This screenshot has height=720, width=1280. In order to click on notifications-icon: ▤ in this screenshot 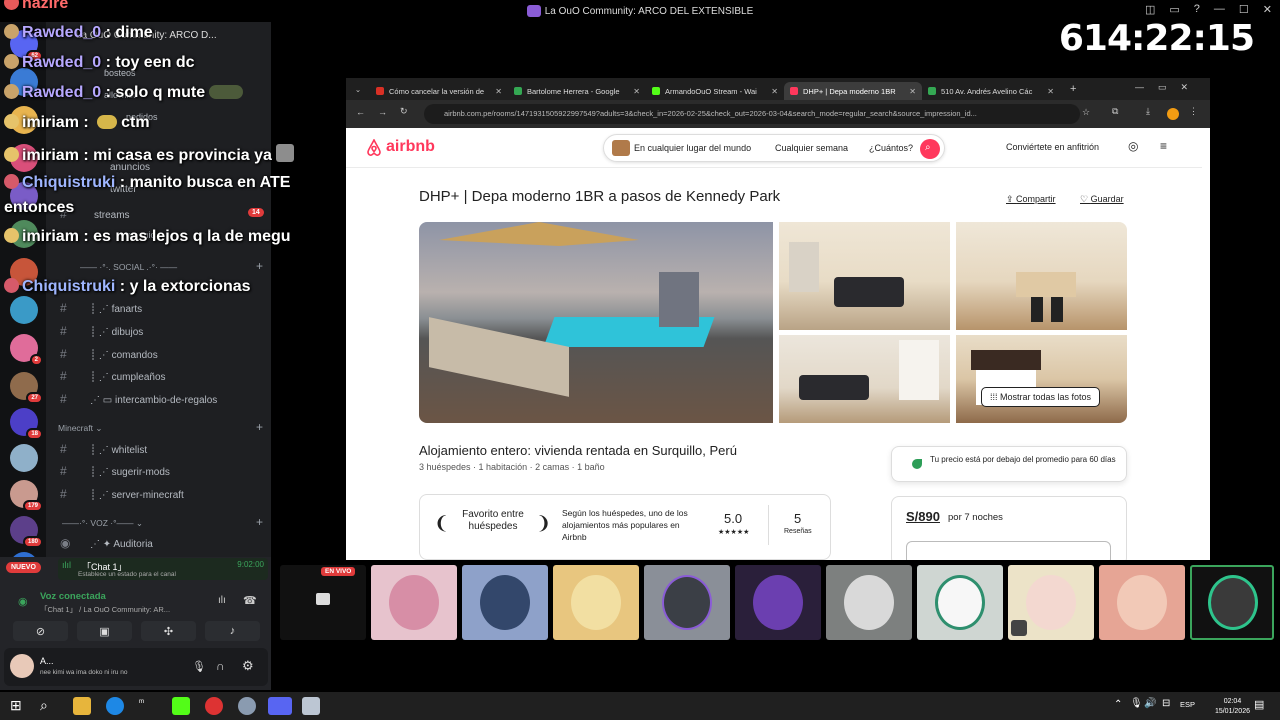, I will do `click(1259, 704)`.